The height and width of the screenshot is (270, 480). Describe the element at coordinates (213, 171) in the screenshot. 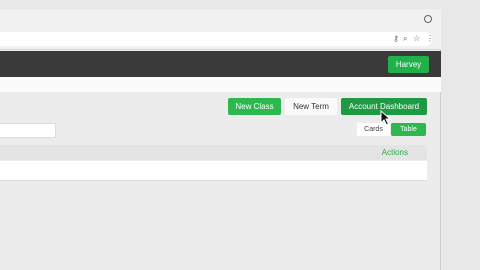

I see `table-row` at that location.